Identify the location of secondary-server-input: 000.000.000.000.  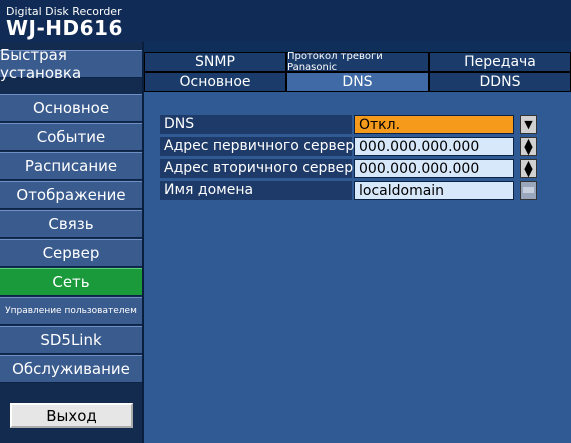
(434, 168).